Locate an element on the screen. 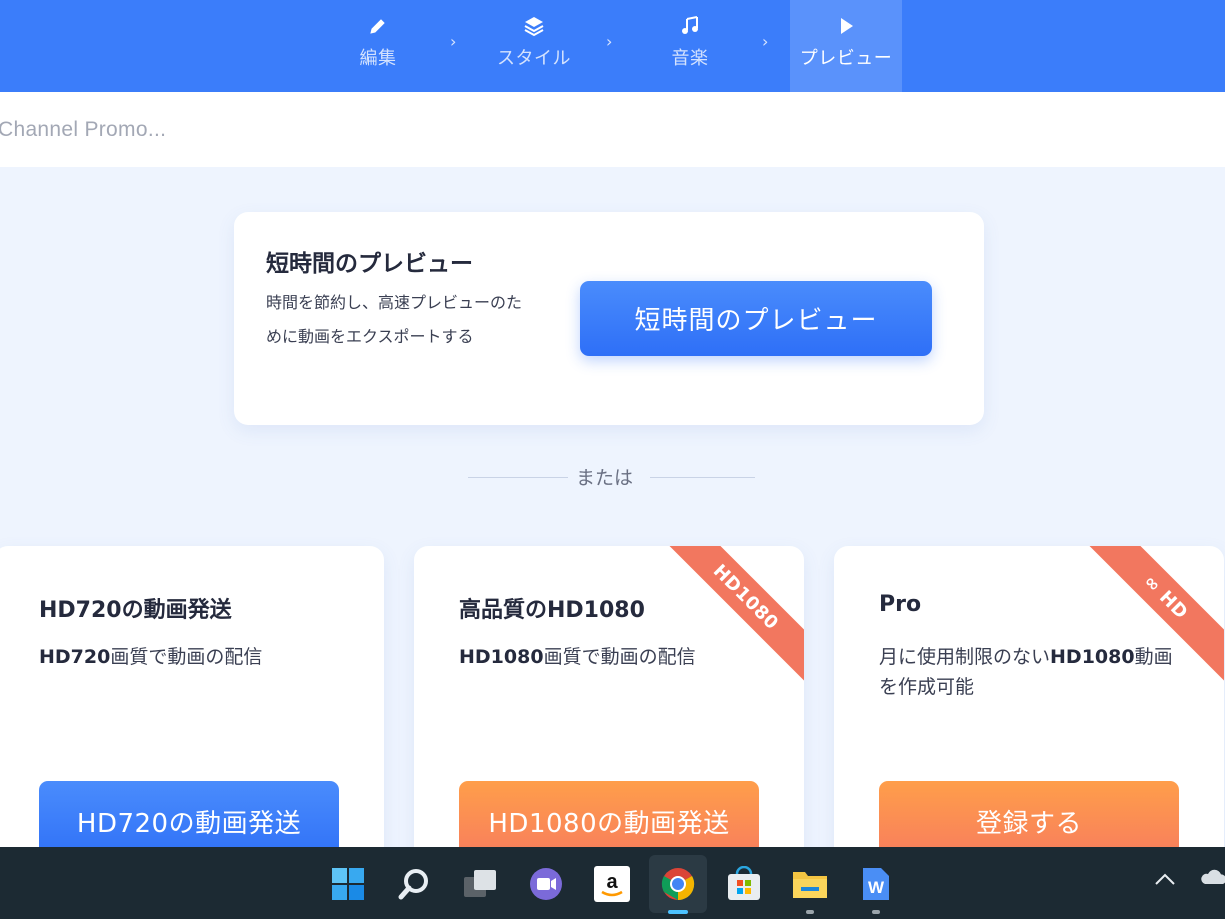 The image size is (1225, 919). search-icon is located at coordinates (414, 884).